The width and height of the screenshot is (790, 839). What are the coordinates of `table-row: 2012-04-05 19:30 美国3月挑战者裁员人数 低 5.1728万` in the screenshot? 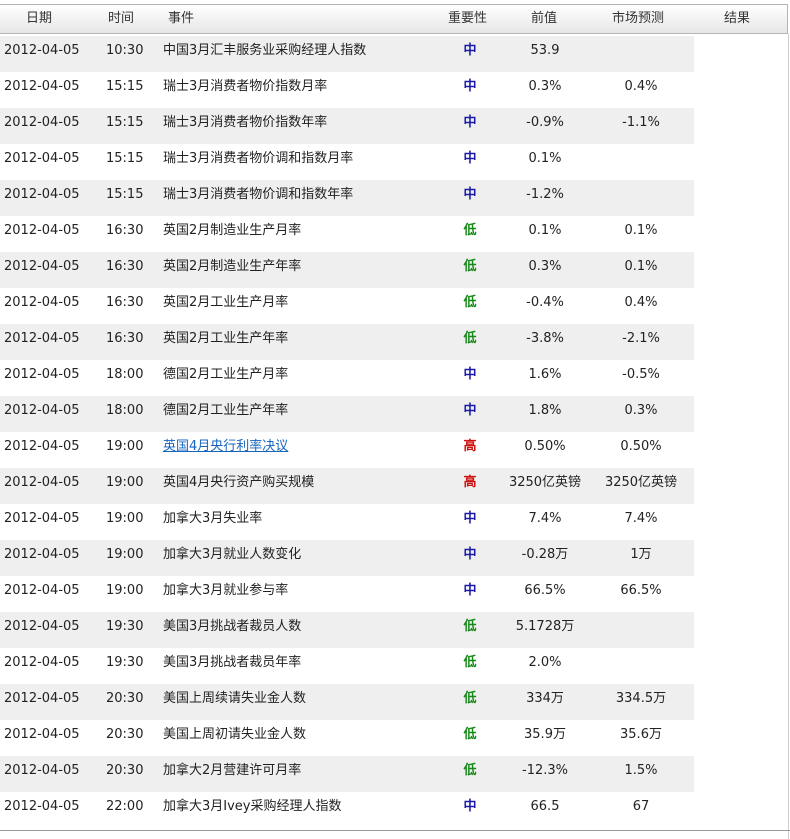 It's located at (395, 630).